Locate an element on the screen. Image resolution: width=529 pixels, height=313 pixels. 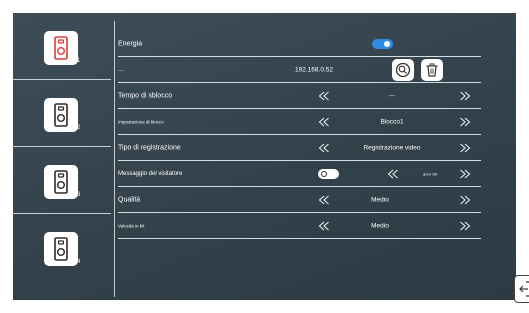
sidebar-divider is located at coordinates (114, 159).